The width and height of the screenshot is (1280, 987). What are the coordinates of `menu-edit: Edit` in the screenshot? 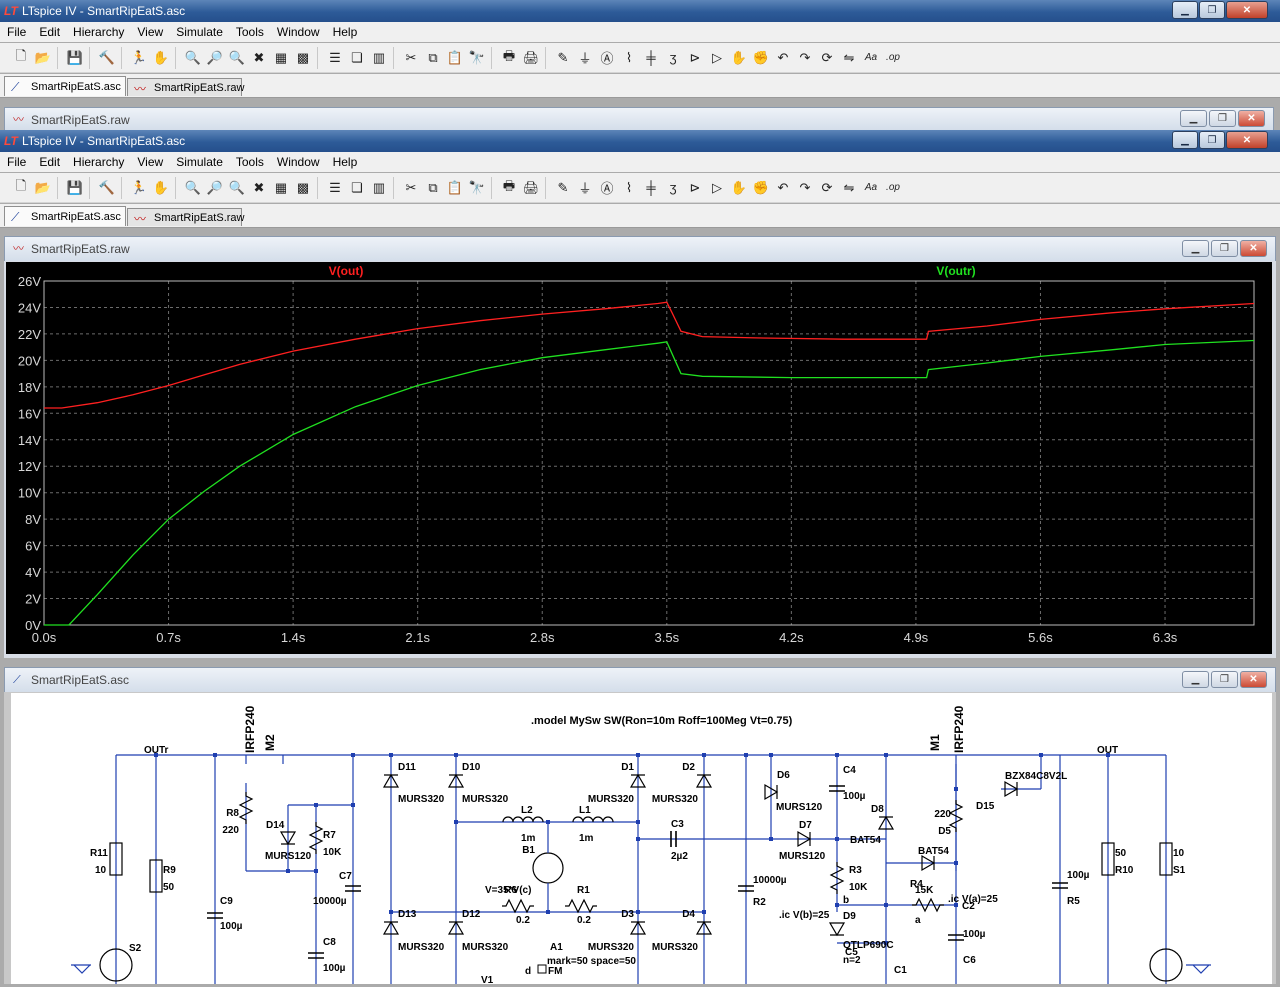 It's located at (49, 32).